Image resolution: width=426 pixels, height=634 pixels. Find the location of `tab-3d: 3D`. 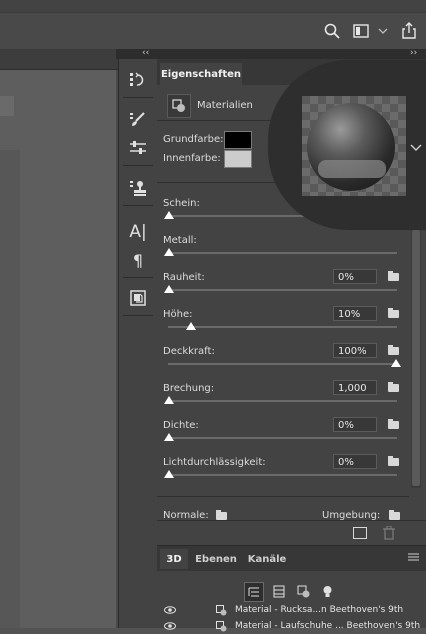

tab-3d: 3D is located at coordinates (174, 559).